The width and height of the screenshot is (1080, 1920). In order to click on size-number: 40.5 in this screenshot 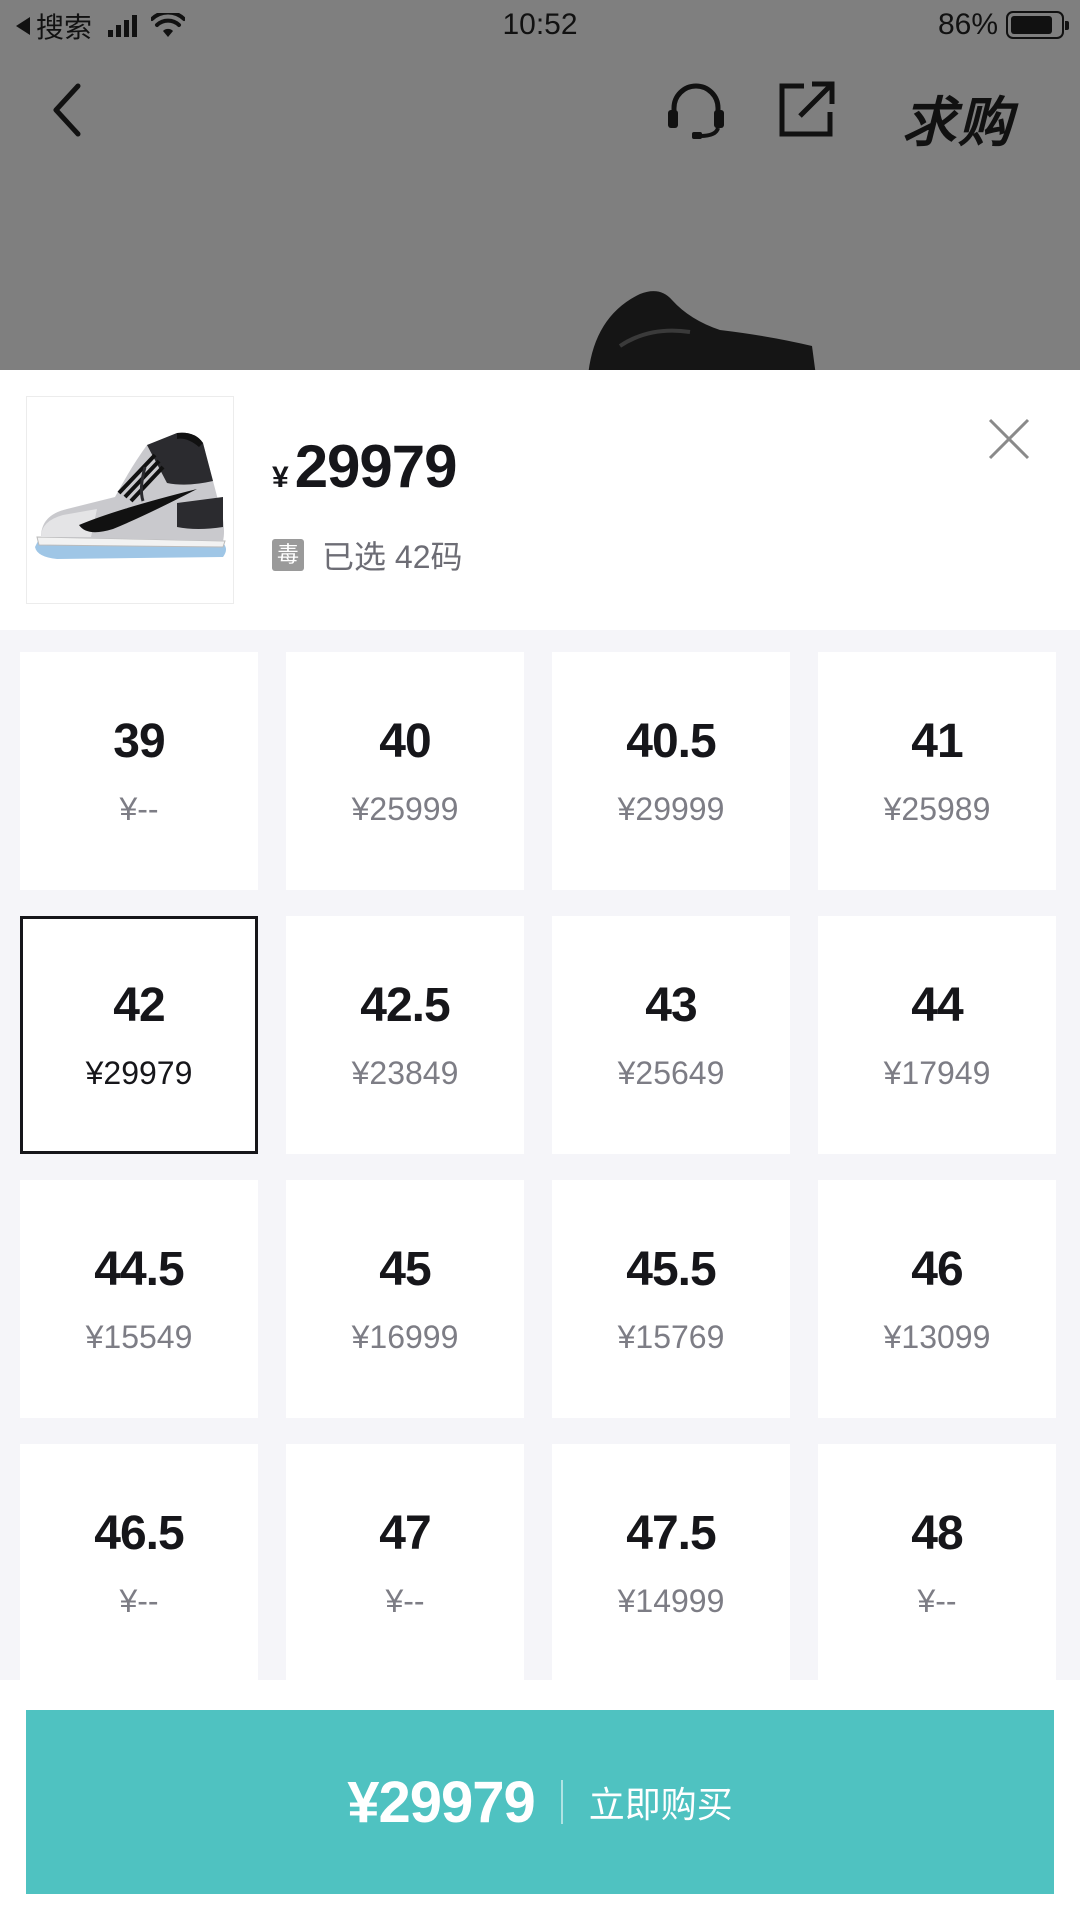, I will do `click(671, 741)`.